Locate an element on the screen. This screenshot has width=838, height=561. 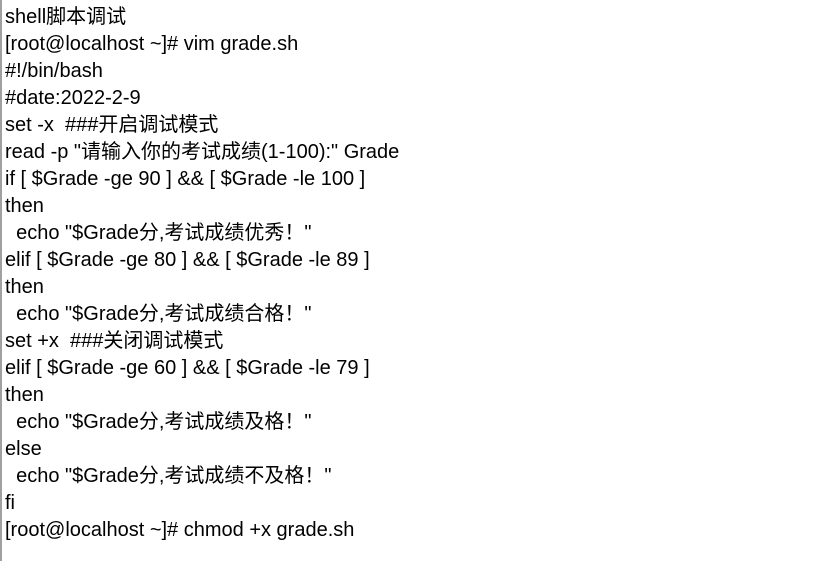
code-line: #!/bin/bash is located at coordinates (54, 71).